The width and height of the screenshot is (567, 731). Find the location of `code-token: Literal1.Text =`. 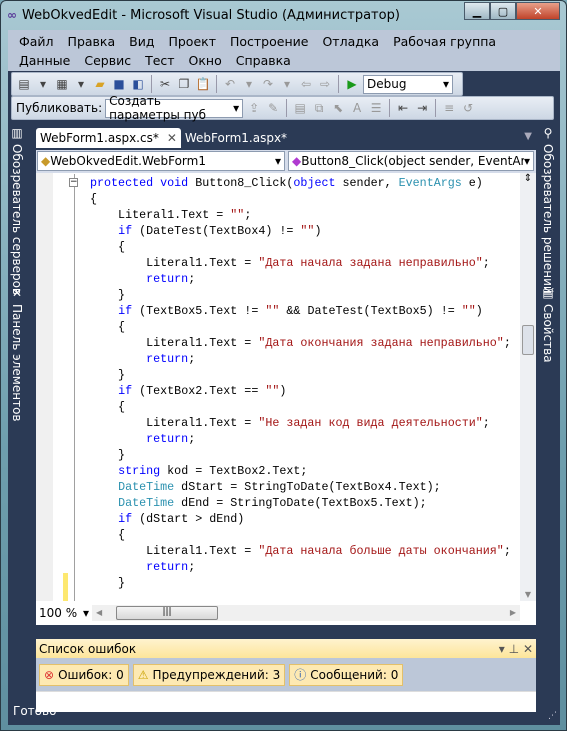

code-token: Literal1.Text = is located at coordinates (160, 215).